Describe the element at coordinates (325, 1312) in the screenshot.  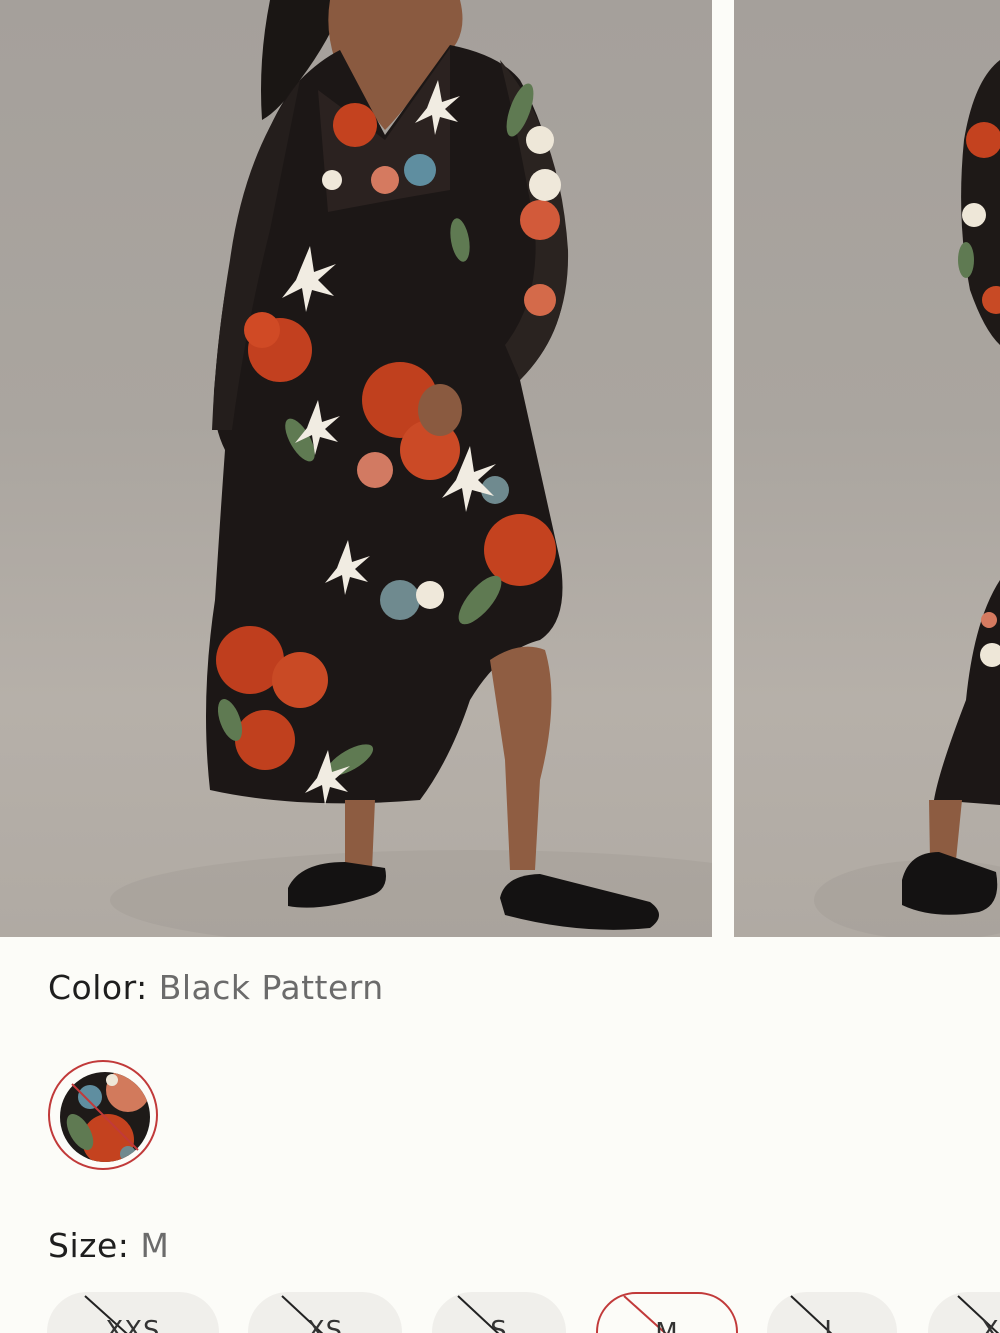
I see `size-option-xs: XS` at that location.